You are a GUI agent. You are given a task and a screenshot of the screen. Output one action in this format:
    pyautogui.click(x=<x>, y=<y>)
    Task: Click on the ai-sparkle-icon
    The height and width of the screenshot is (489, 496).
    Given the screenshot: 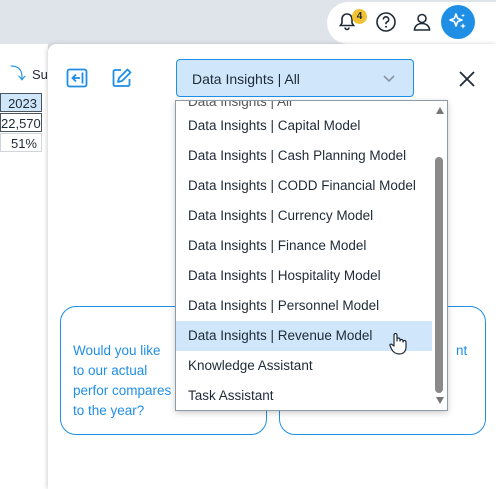 What is the action you would take?
    pyautogui.click(x=458, y=22)
    